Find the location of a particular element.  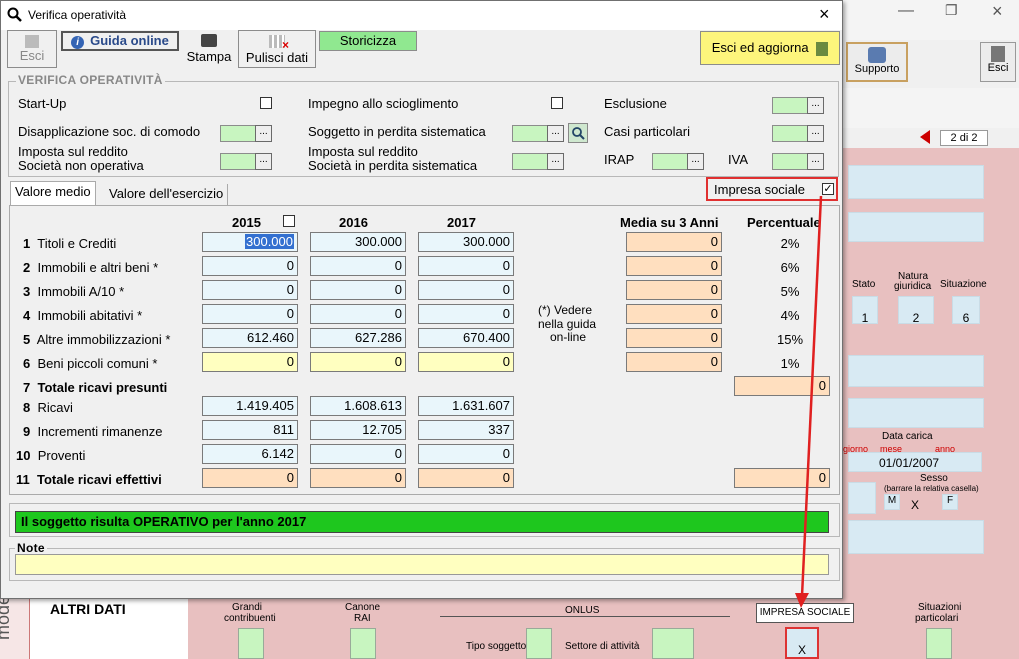

stampa-button: Stampa is located at coordinates (209, 49).